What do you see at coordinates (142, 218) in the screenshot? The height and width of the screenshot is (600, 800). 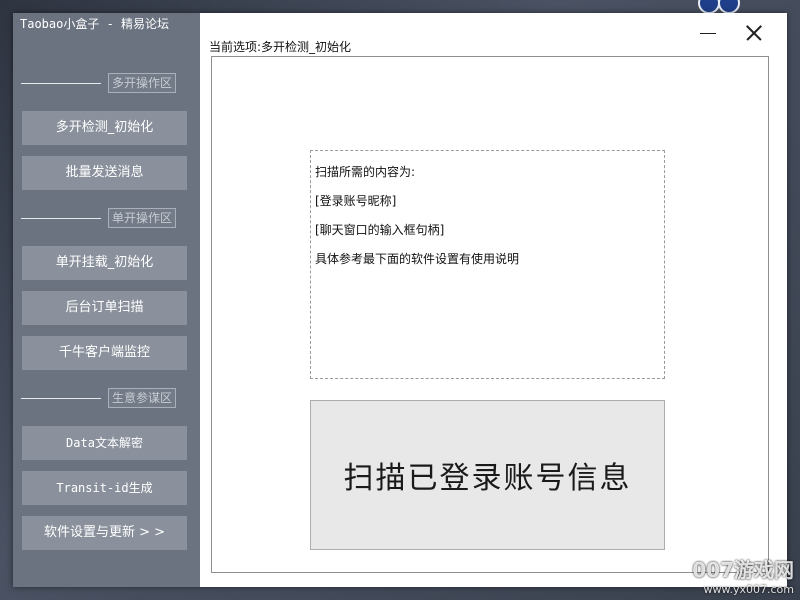 I see `section-label-single: 单开操作区` at bounding box center [142, 218].